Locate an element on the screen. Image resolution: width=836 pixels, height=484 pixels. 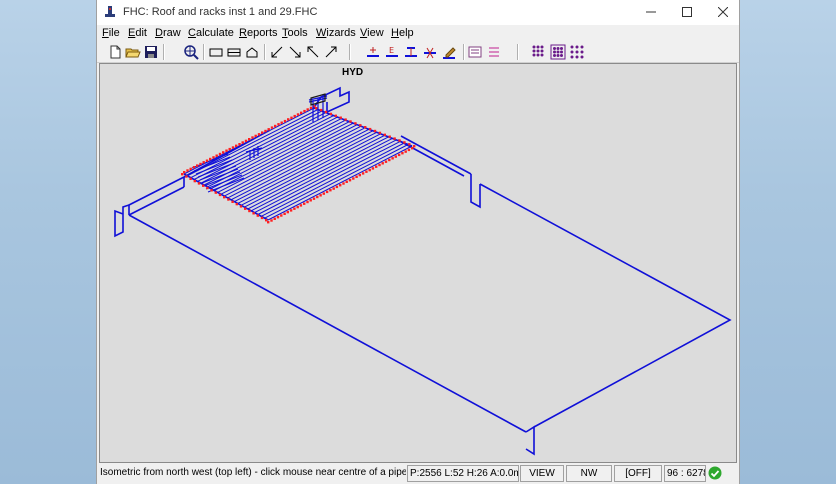
menu-draw: Draw is located at coordinates (168, 33).